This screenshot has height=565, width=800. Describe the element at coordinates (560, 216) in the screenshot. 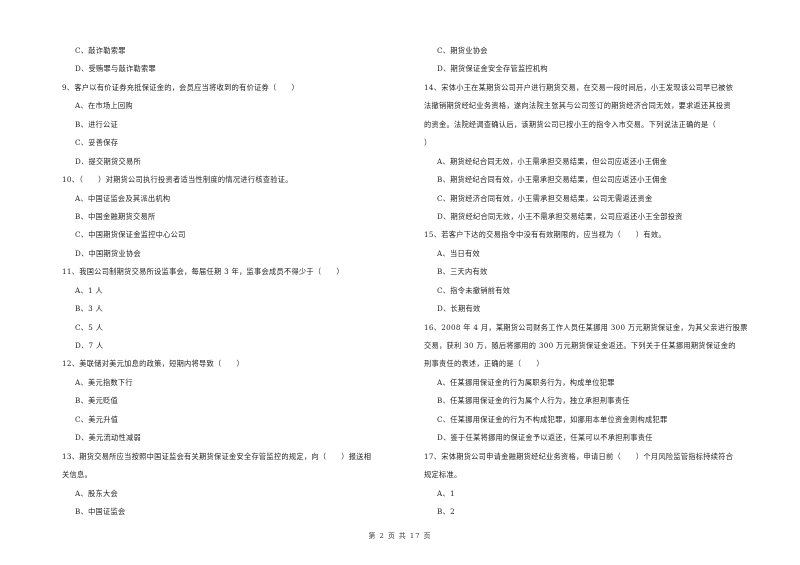

I see `answer-option: D、期货经纪合同无效，小王不需承担交易结果，公司应返还小王全部投资` at that location.